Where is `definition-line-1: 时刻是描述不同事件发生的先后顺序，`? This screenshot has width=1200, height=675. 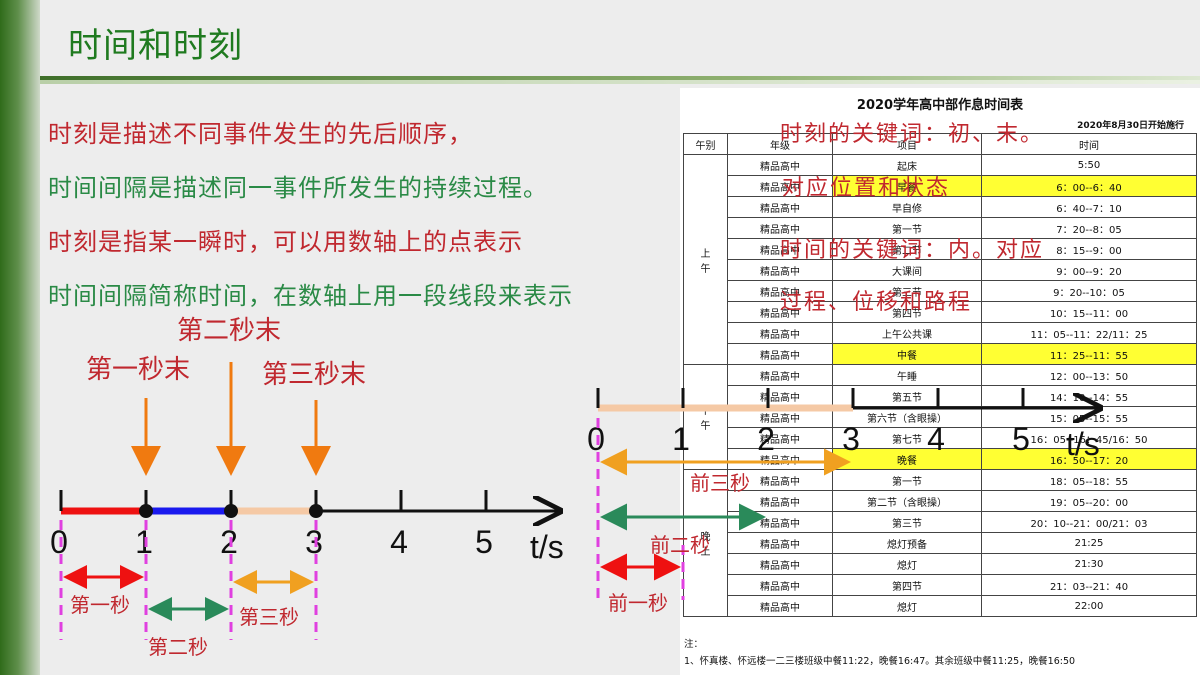 definition-line-1: 时刻是描述不同事件发生的先后顺序， is located at coordinates (260, 134).